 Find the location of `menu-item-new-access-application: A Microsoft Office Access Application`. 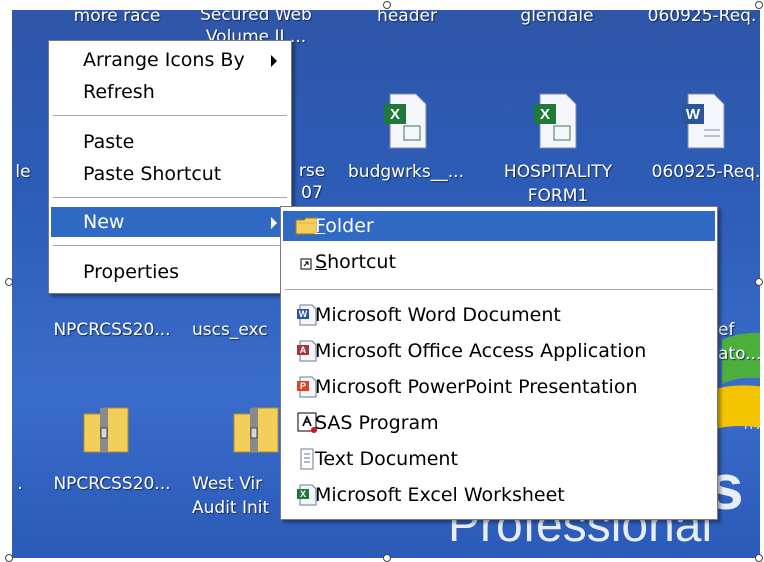

menu-item-new-access-application: A Microsoft Office Access Application is located at coordinates (499, 351).